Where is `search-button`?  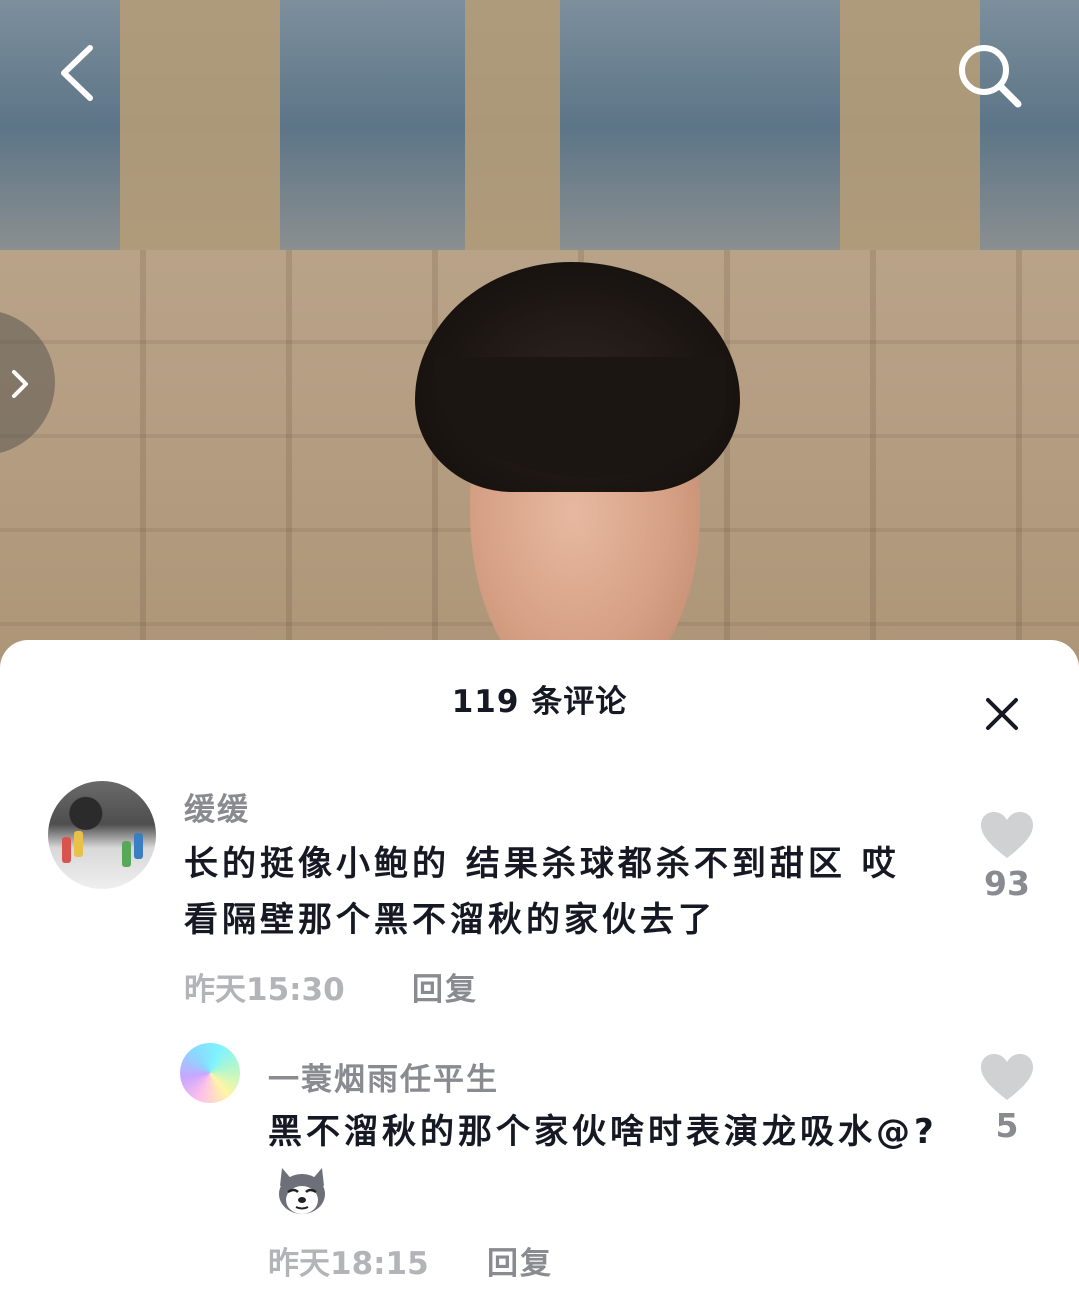 search-button is located at coordinates (990, 76).